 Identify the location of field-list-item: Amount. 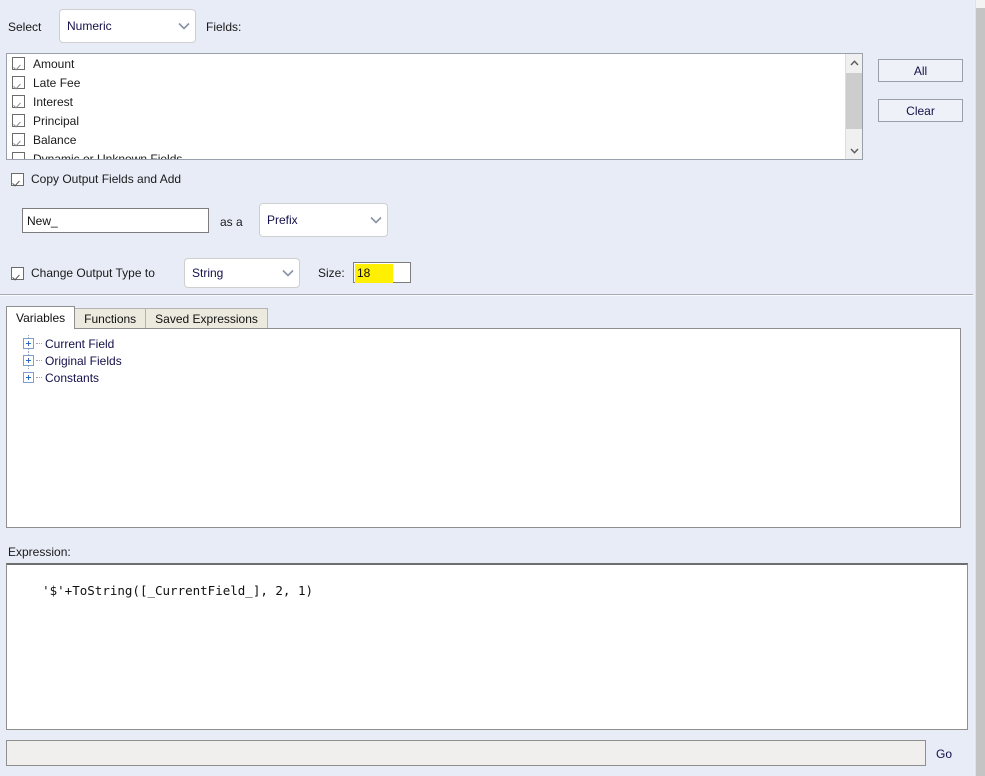
(434, 63).